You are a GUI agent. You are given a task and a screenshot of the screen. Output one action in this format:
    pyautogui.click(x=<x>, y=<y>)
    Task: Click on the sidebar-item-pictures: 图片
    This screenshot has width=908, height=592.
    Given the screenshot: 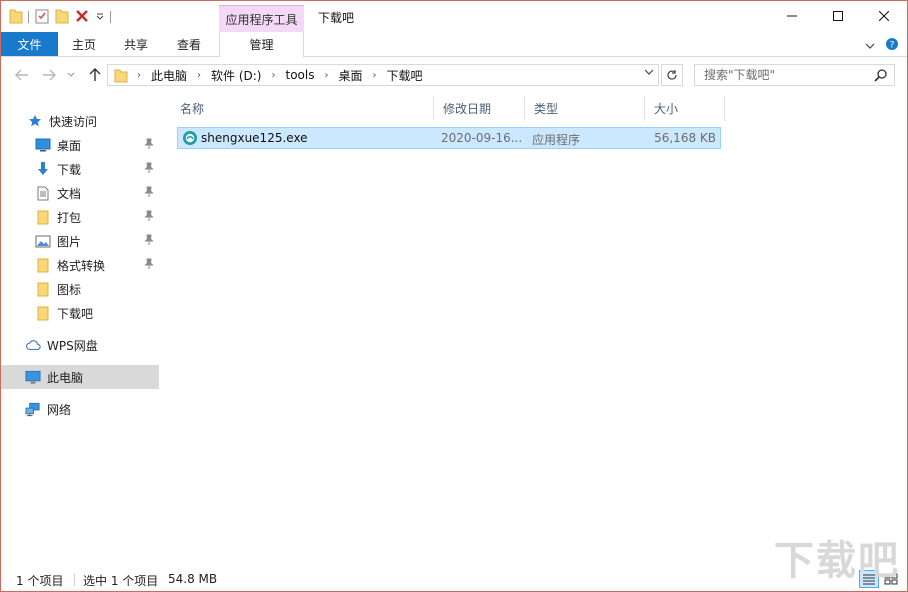 What is the action you would take?
    pyautogui.click(x=80, y=241)
    